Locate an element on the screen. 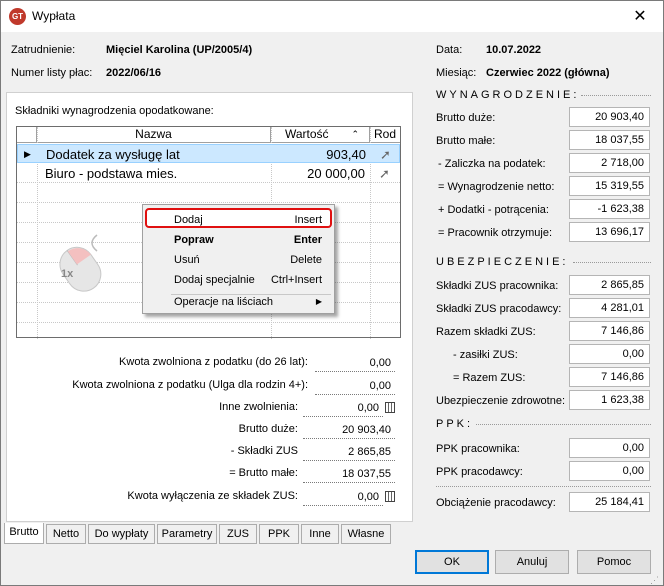 The height and width of the screenshot is (586, 664). menu-item-edit: Popraw Enter is located at coordinates (238, 240).